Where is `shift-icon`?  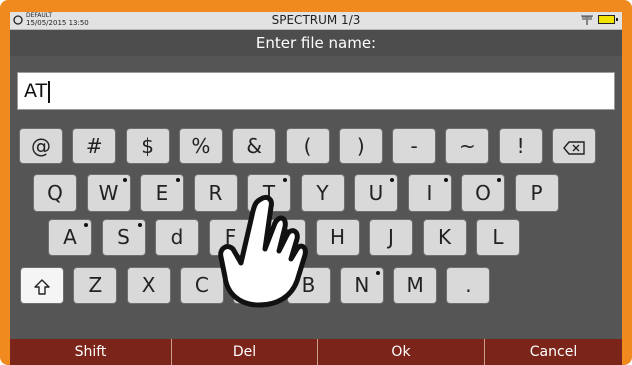 shift-icon is located at coordinates (42, 286).